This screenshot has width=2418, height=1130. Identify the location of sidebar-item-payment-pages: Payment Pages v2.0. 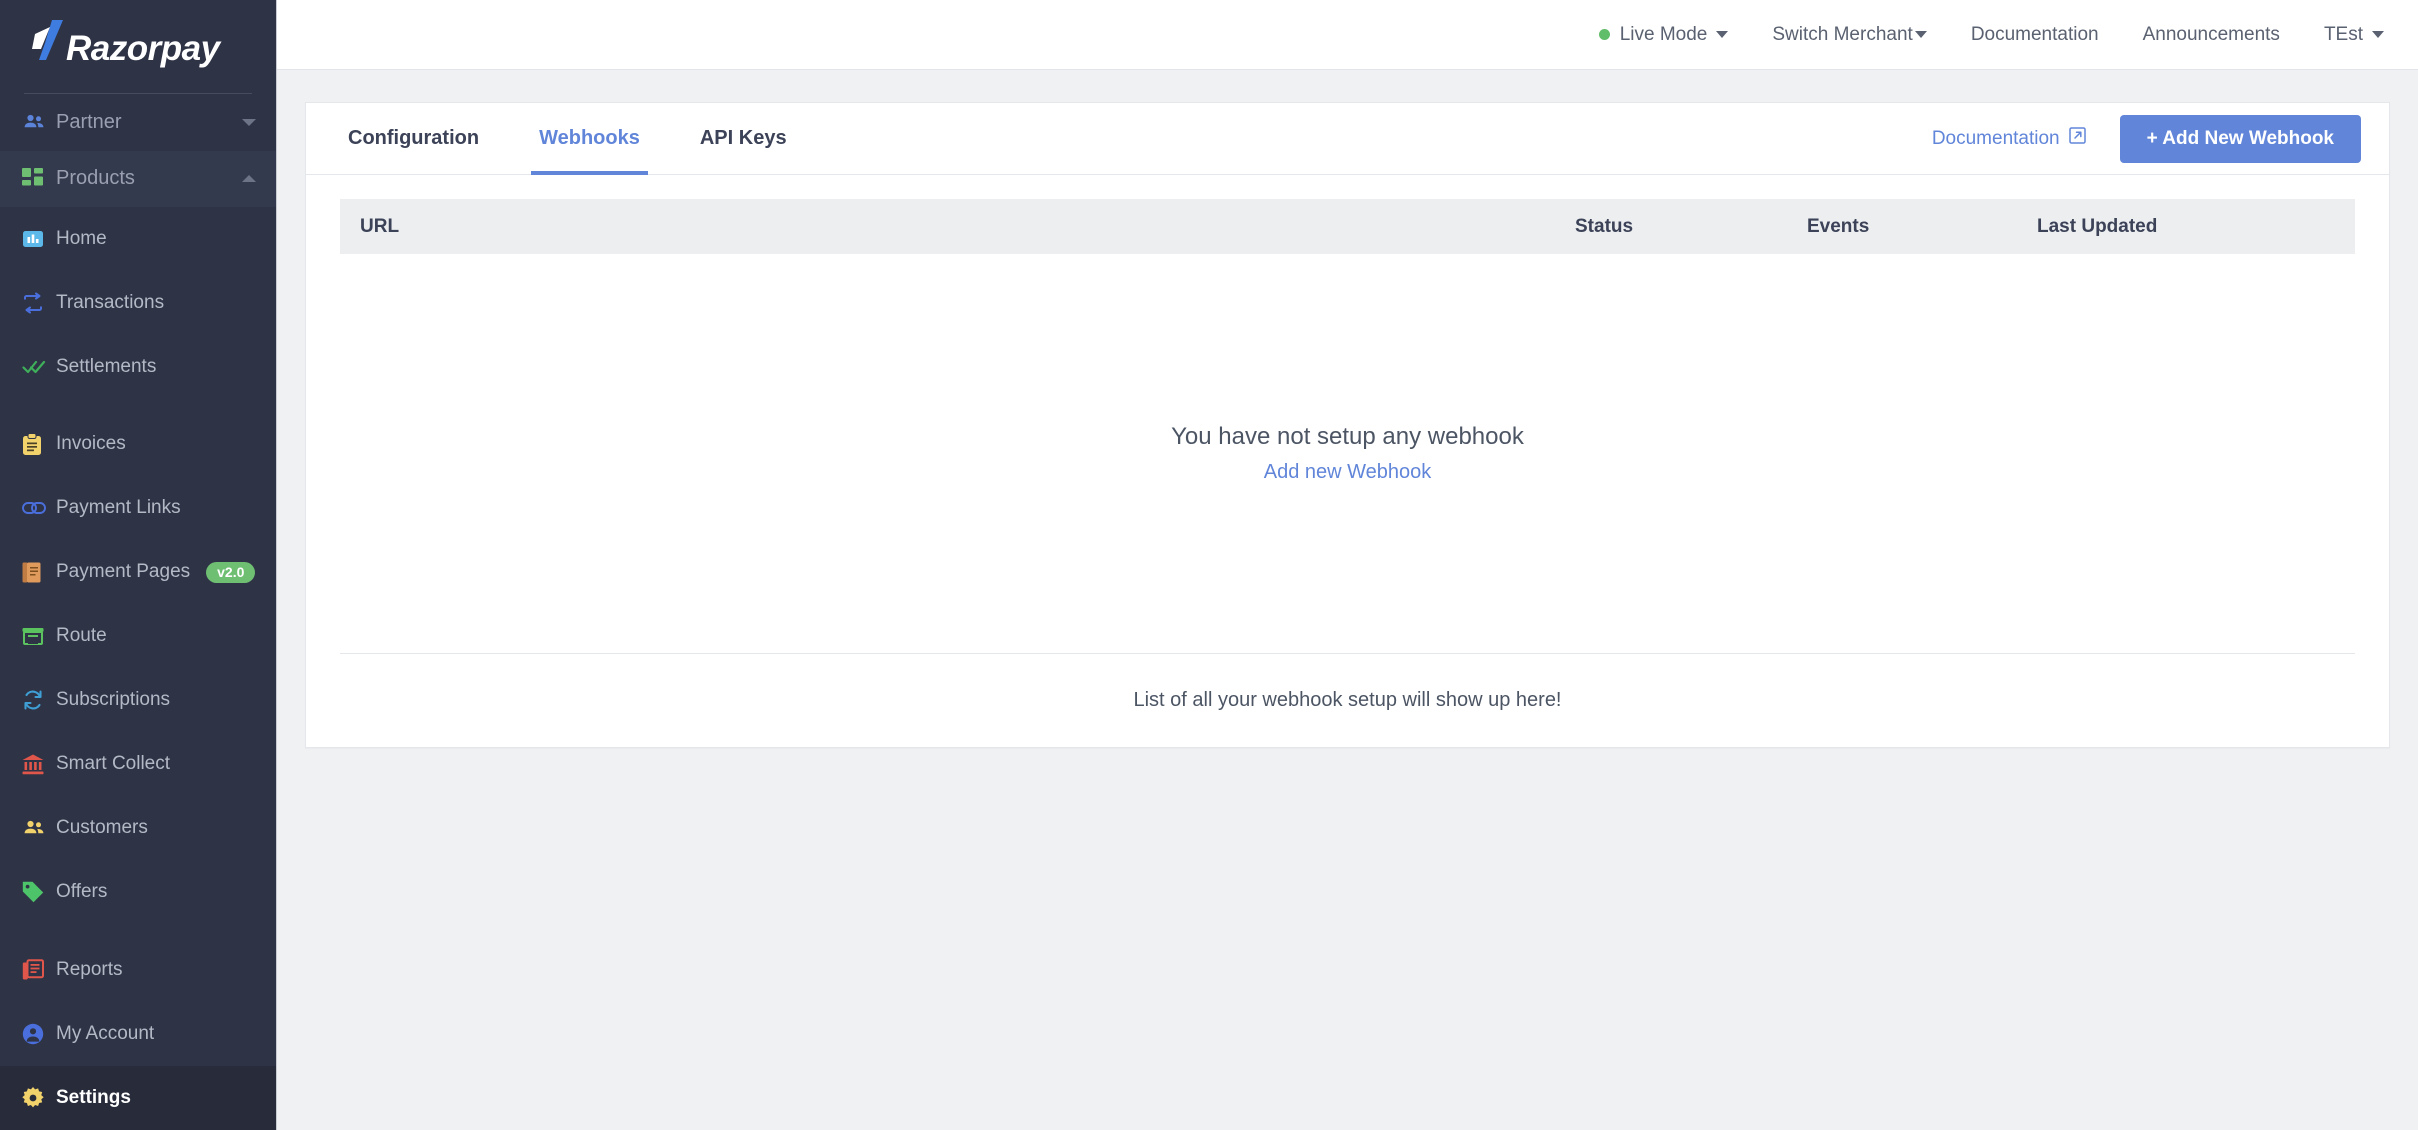
(138, 572).